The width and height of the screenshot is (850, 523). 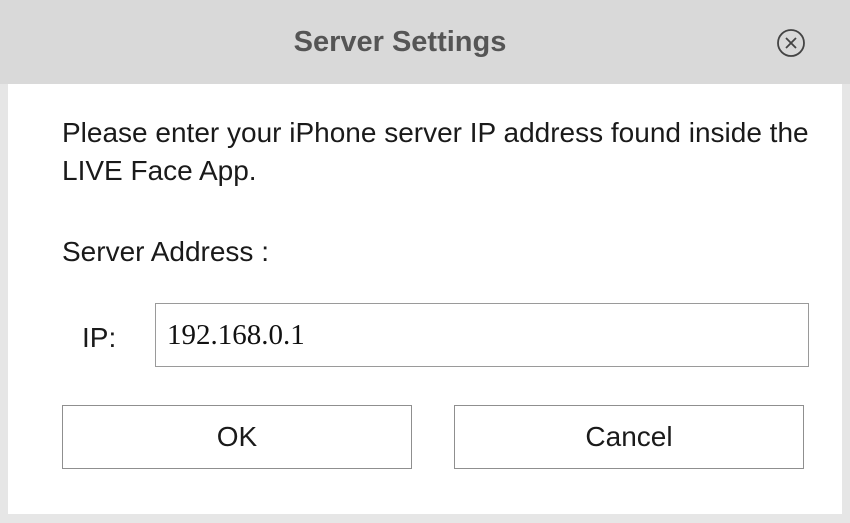 I want to click on close-button, so click(x=791, y=43).